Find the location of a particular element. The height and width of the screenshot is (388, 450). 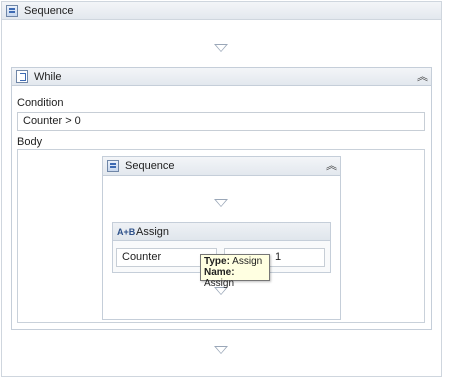

tooltip-type-label: Type: is located at coordinates (217, 261).